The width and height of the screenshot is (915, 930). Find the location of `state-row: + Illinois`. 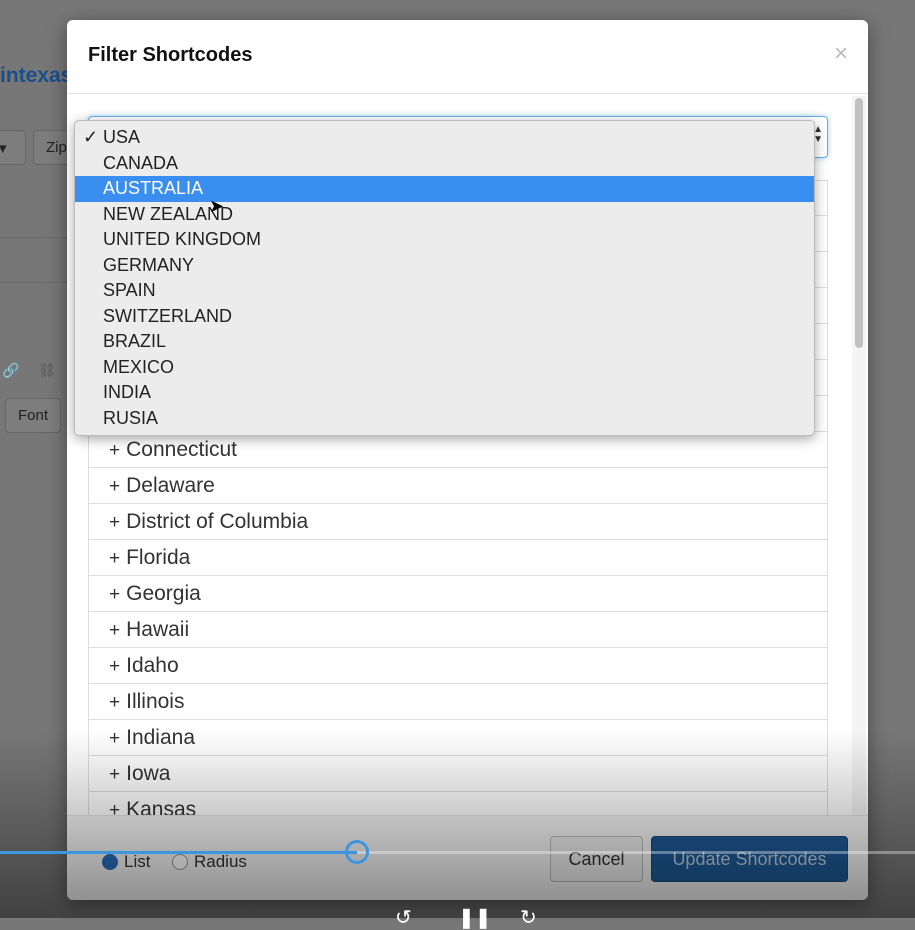

state-row: + Illinois is located at coordinates (458, 702).